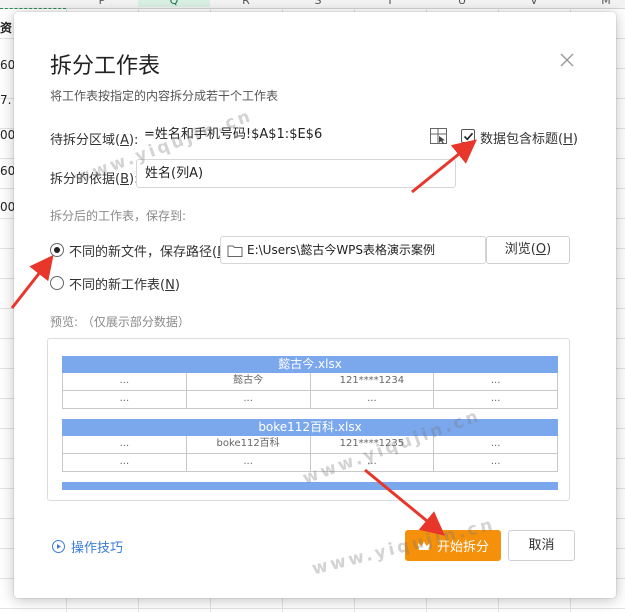  What do you see at coordinates (246, 3) in the screenshot?
I see `column-letter: R` at bounding box center [246, 3].